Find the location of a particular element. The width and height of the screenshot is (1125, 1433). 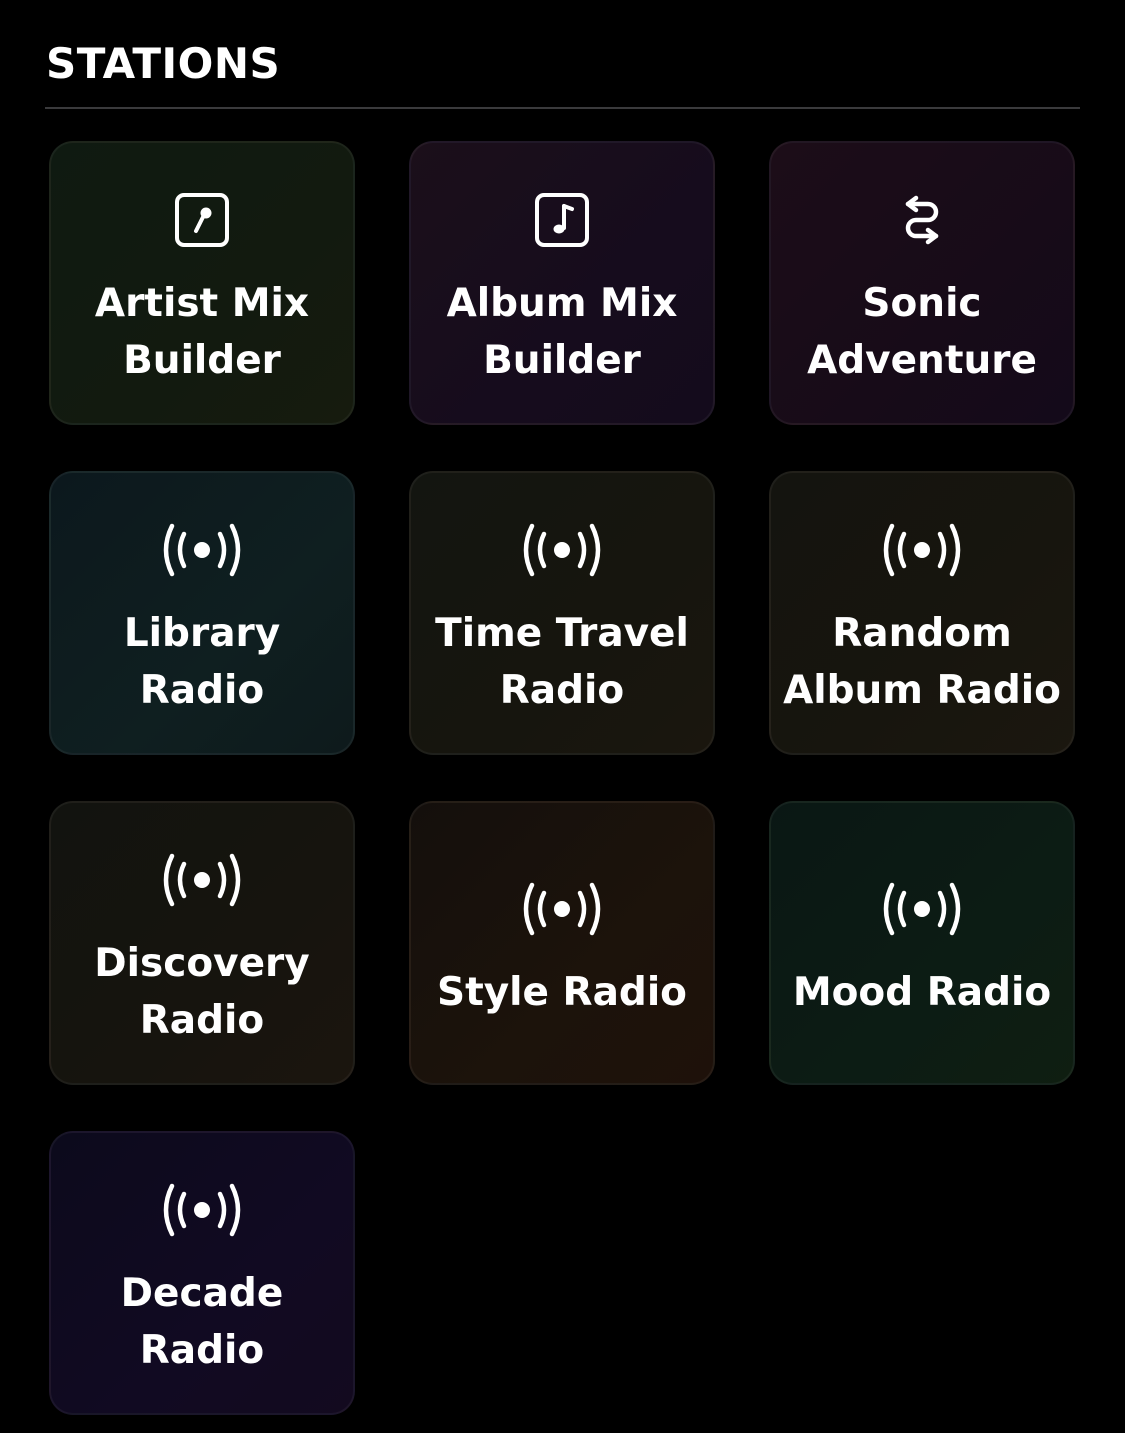

tile-album-mix-builder: Album Mix Builder is located at coordinates (562, 283).